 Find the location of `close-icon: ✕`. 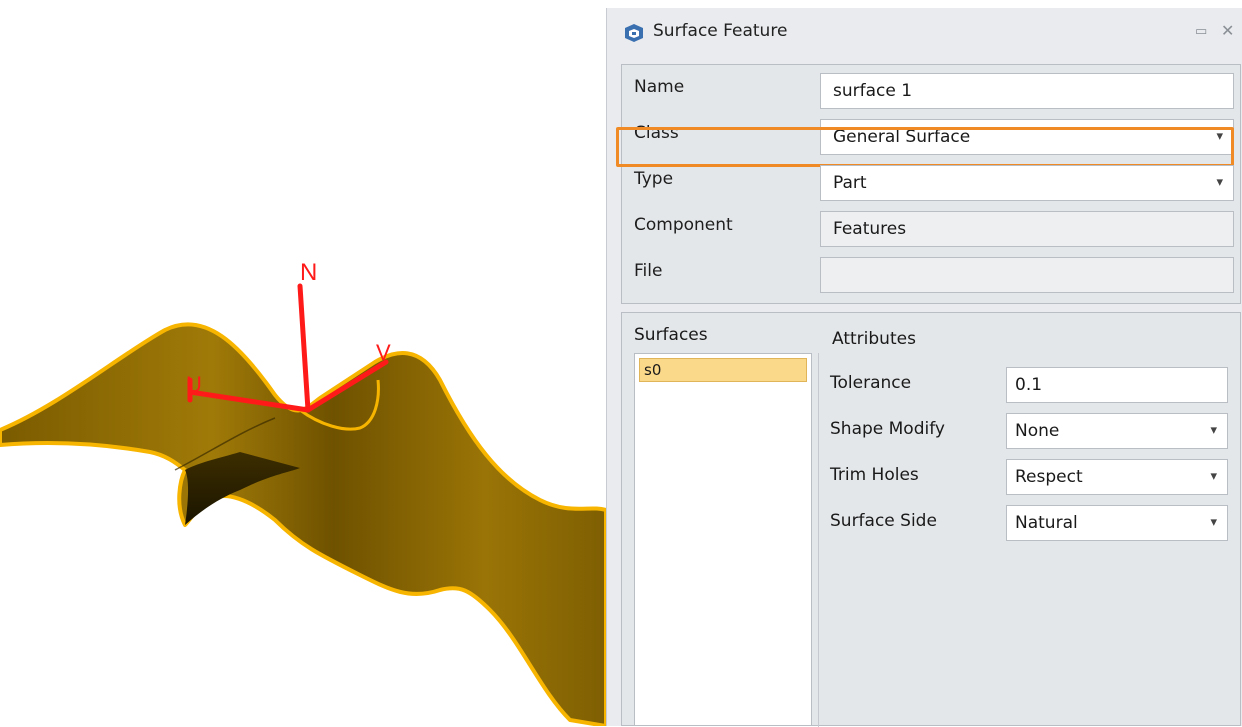

close-icon: ✕ is located at coordinates (1230, 31).